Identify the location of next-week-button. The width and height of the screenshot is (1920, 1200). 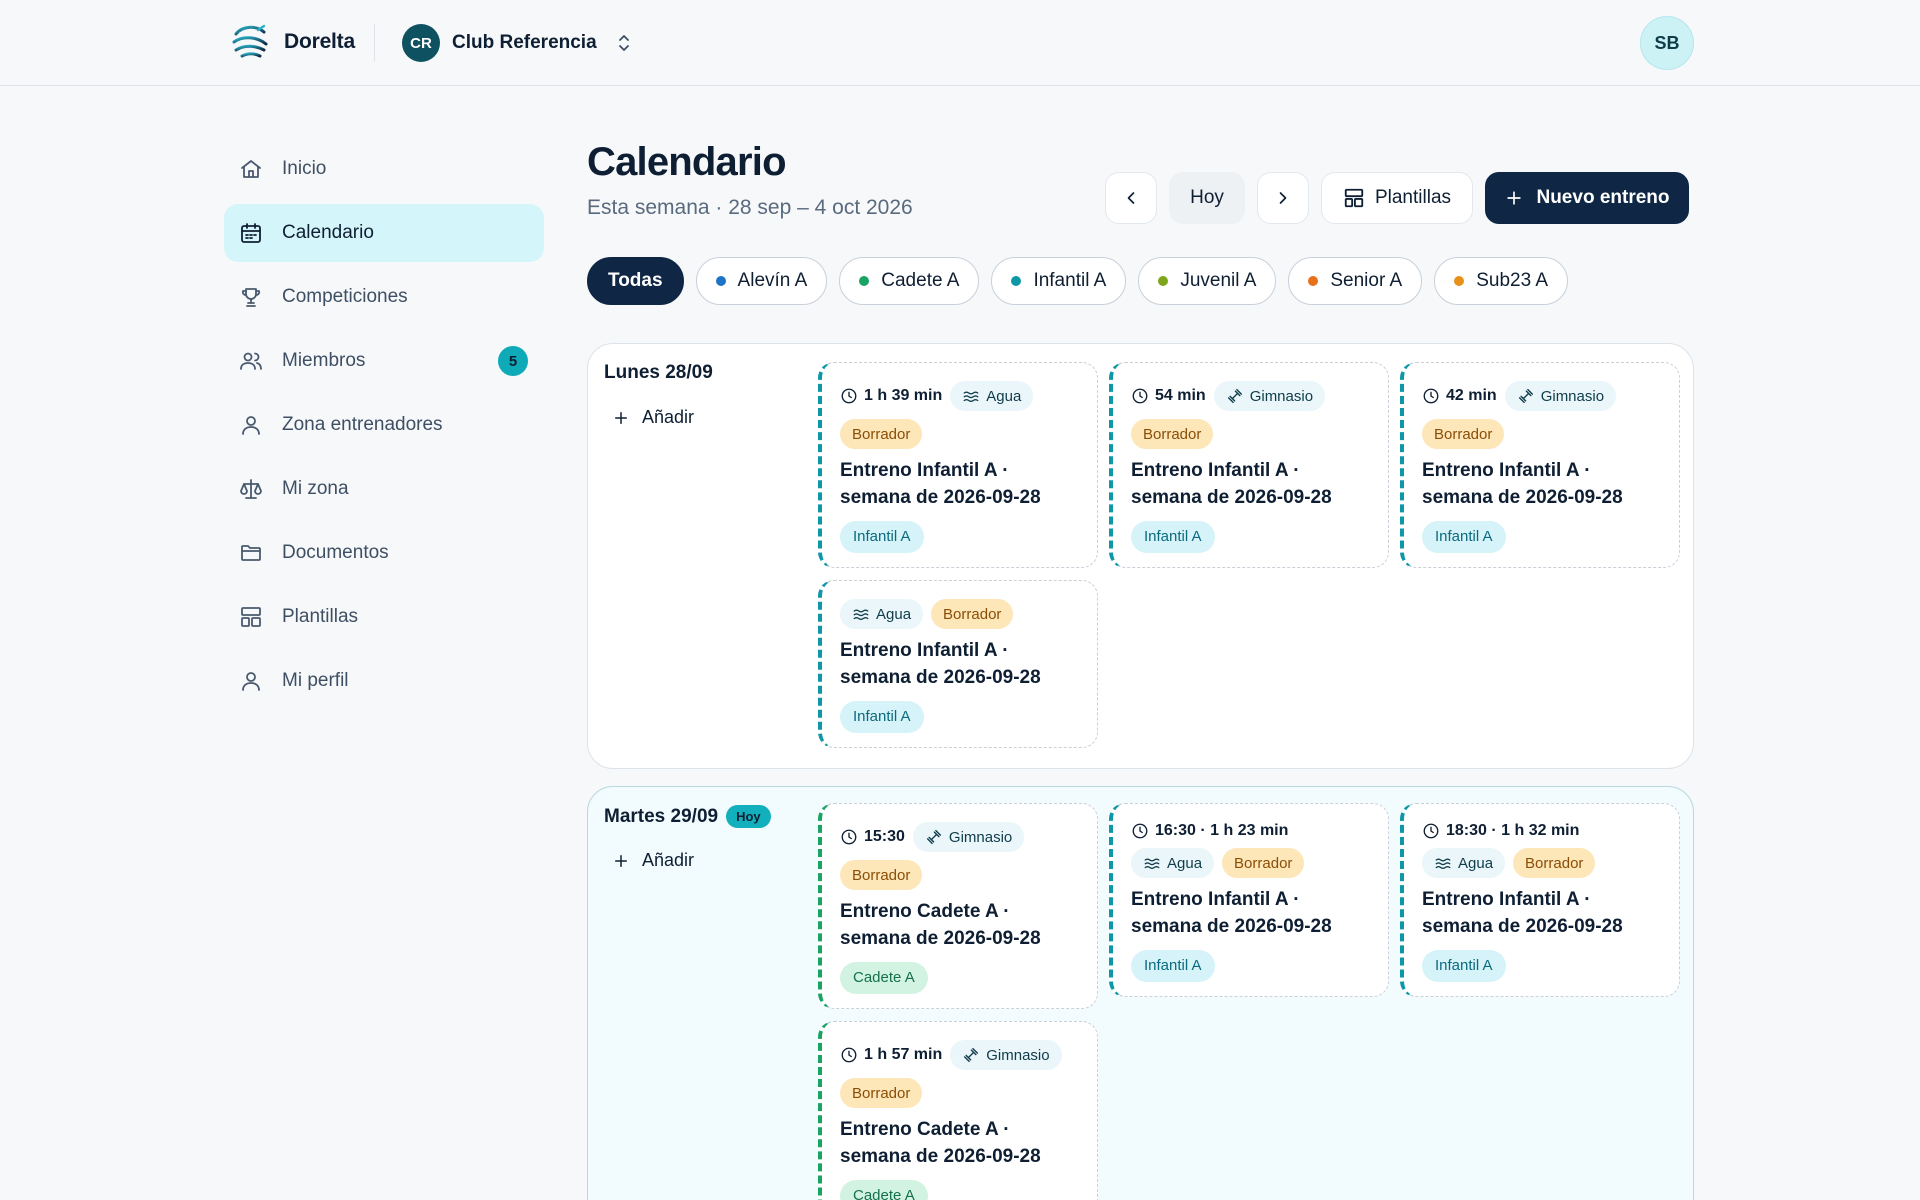
(1283, 198).